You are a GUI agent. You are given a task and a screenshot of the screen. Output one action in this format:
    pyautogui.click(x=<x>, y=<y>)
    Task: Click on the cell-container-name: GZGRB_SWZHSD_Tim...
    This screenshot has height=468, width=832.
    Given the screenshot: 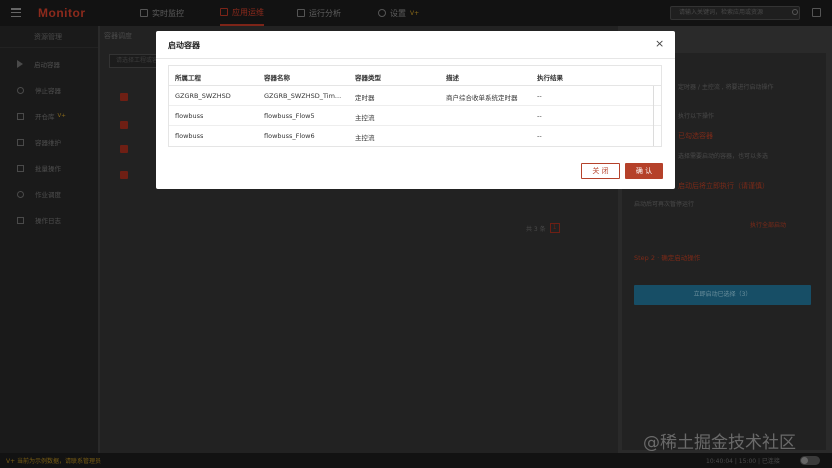 What is the action you would take?
    pyautogui.click(x=303, y=96)
    